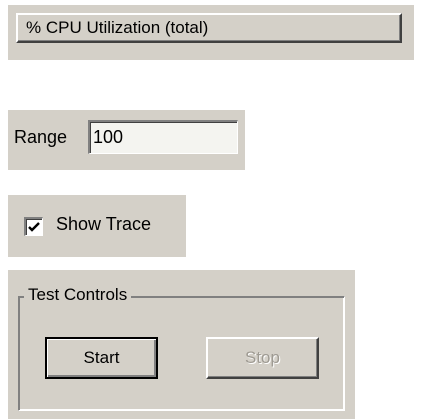  What do you see at coordinates (262, 358) in the screenshot?
I see `stop-button: Stop` at bounding box center [262, 358].